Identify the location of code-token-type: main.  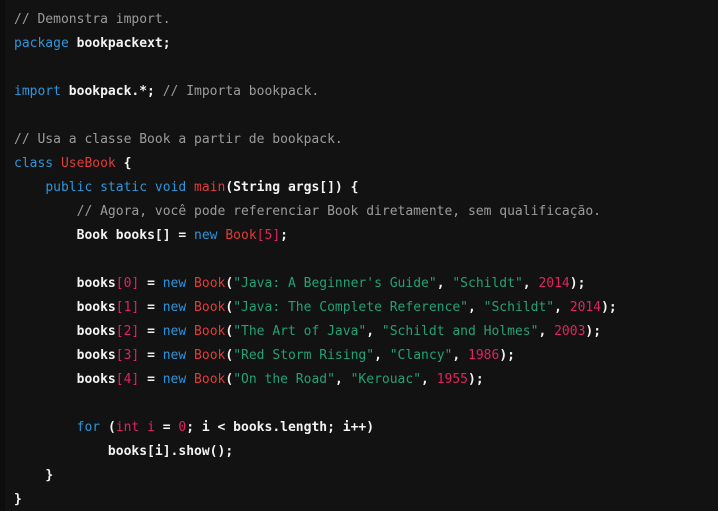
(210, 187).